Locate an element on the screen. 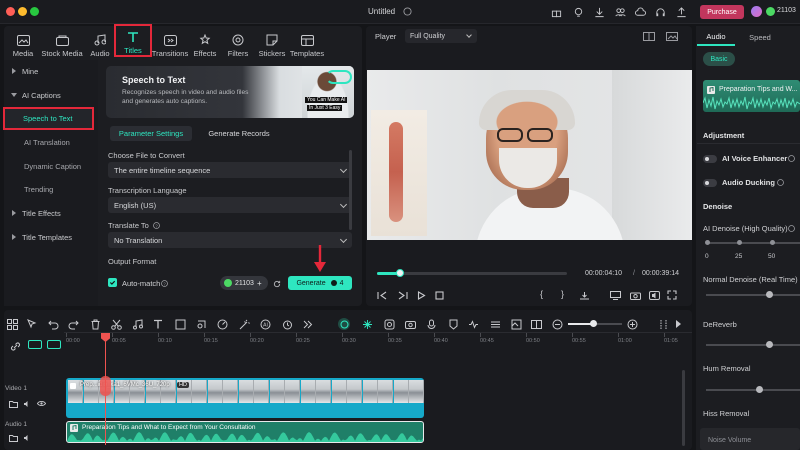 The height and width of the screenshot is (450, 800). tab-stock-media: Stock Media is located at coordinates (62, 42).